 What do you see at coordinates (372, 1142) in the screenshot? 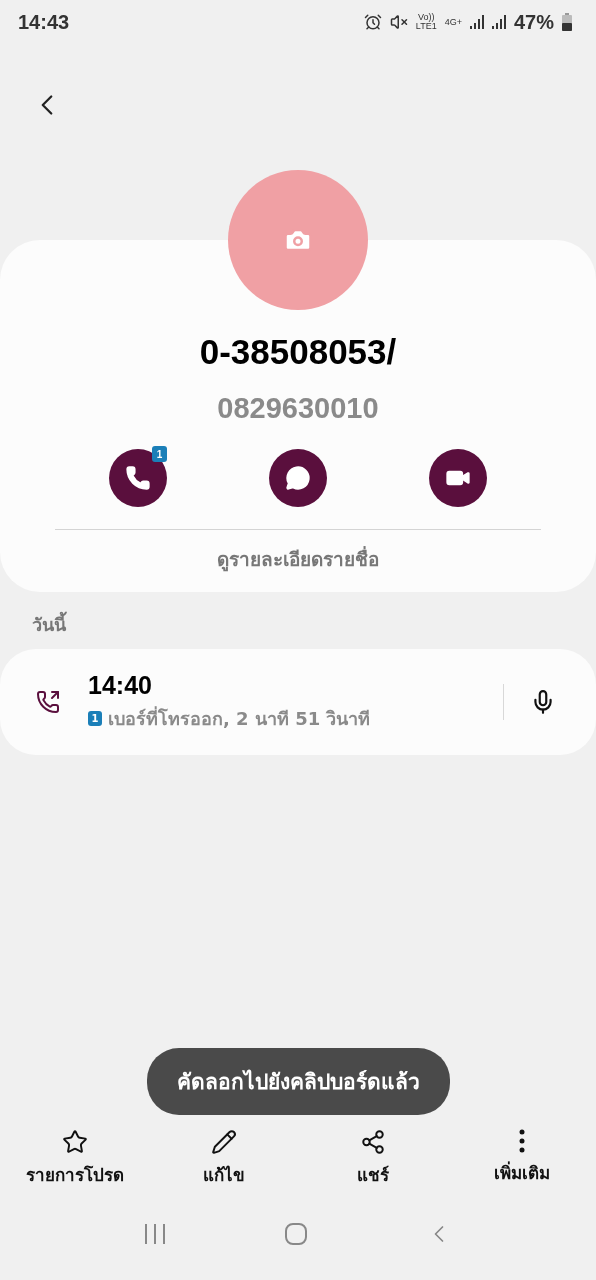
I see `share-icon` at bounding box center [372, 1142].